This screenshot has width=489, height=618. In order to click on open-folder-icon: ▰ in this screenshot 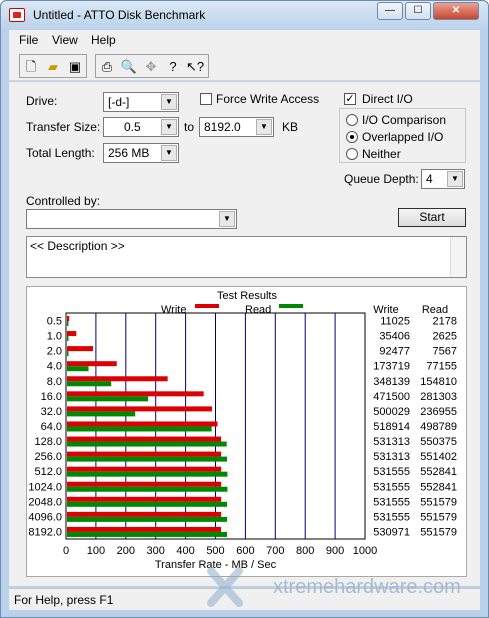, I will do `click(53, 66)`.